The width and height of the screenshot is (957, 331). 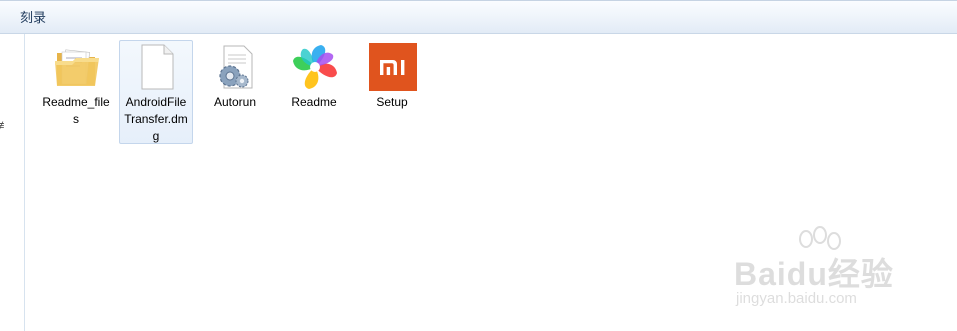 What do you see at coordinates (235, 92) in the screenshot?
I see `file-item-autorun: Autorun` at bounding box center [235, 92].